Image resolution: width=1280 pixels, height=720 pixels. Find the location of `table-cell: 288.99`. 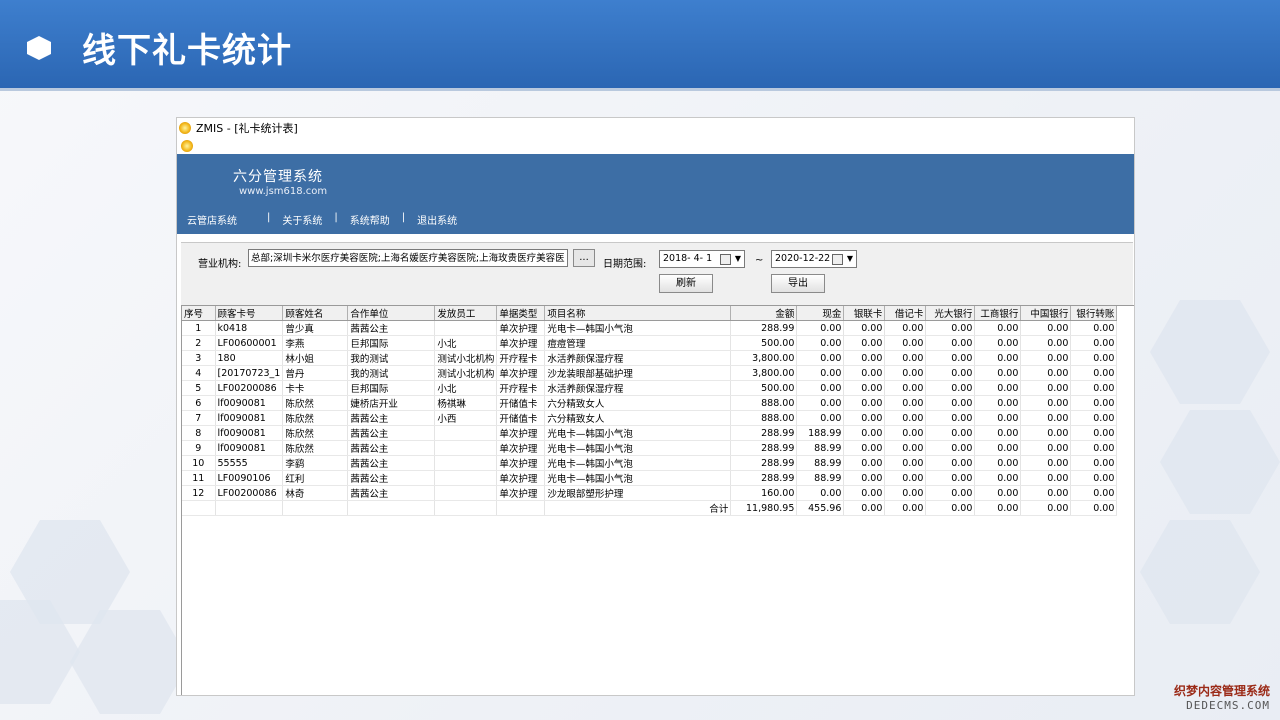

table-cell: 288.99 is located at coordinates (764, 433).